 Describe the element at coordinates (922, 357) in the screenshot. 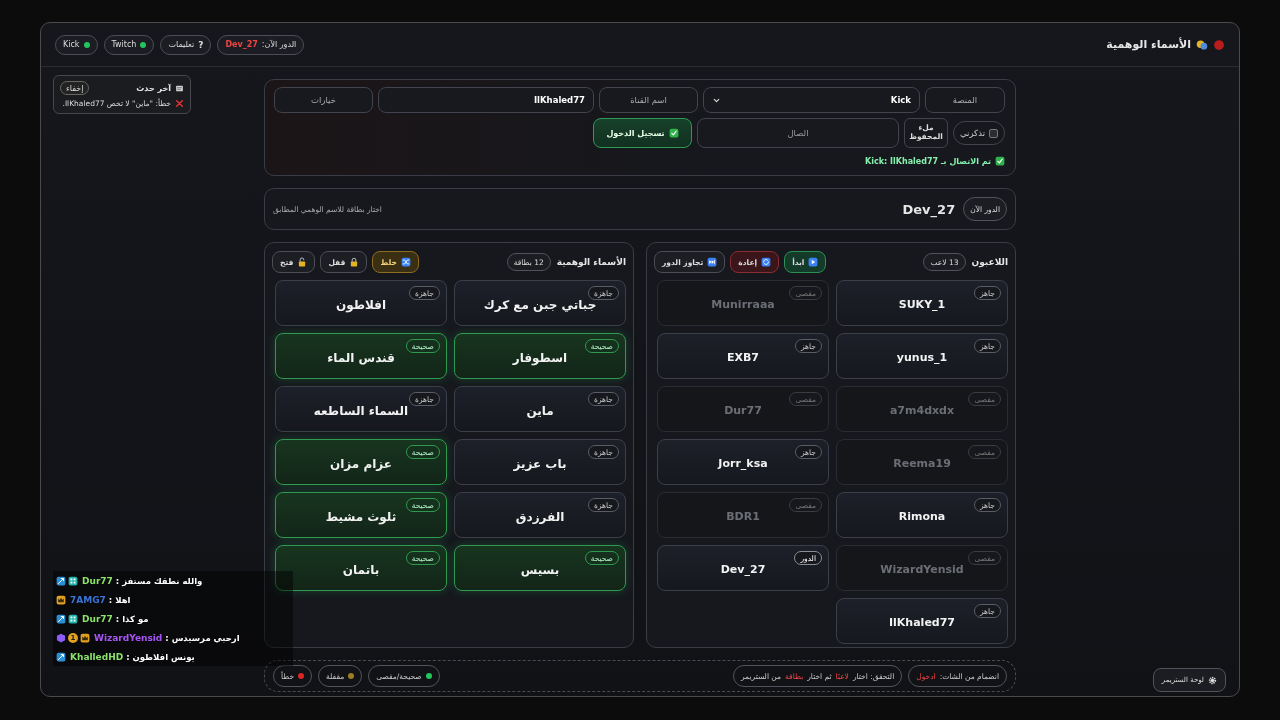

I see `player-name: yunus_1` at that location.